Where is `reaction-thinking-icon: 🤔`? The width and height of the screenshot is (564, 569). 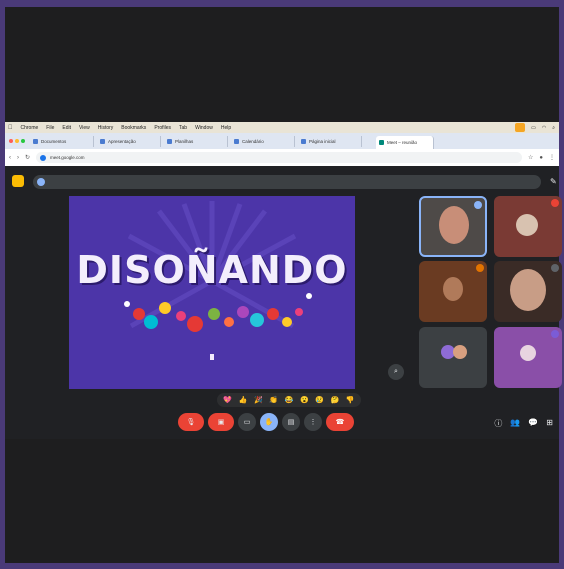 reaction-thinking-icon: 🤔 is located at coordinates (335, 400).